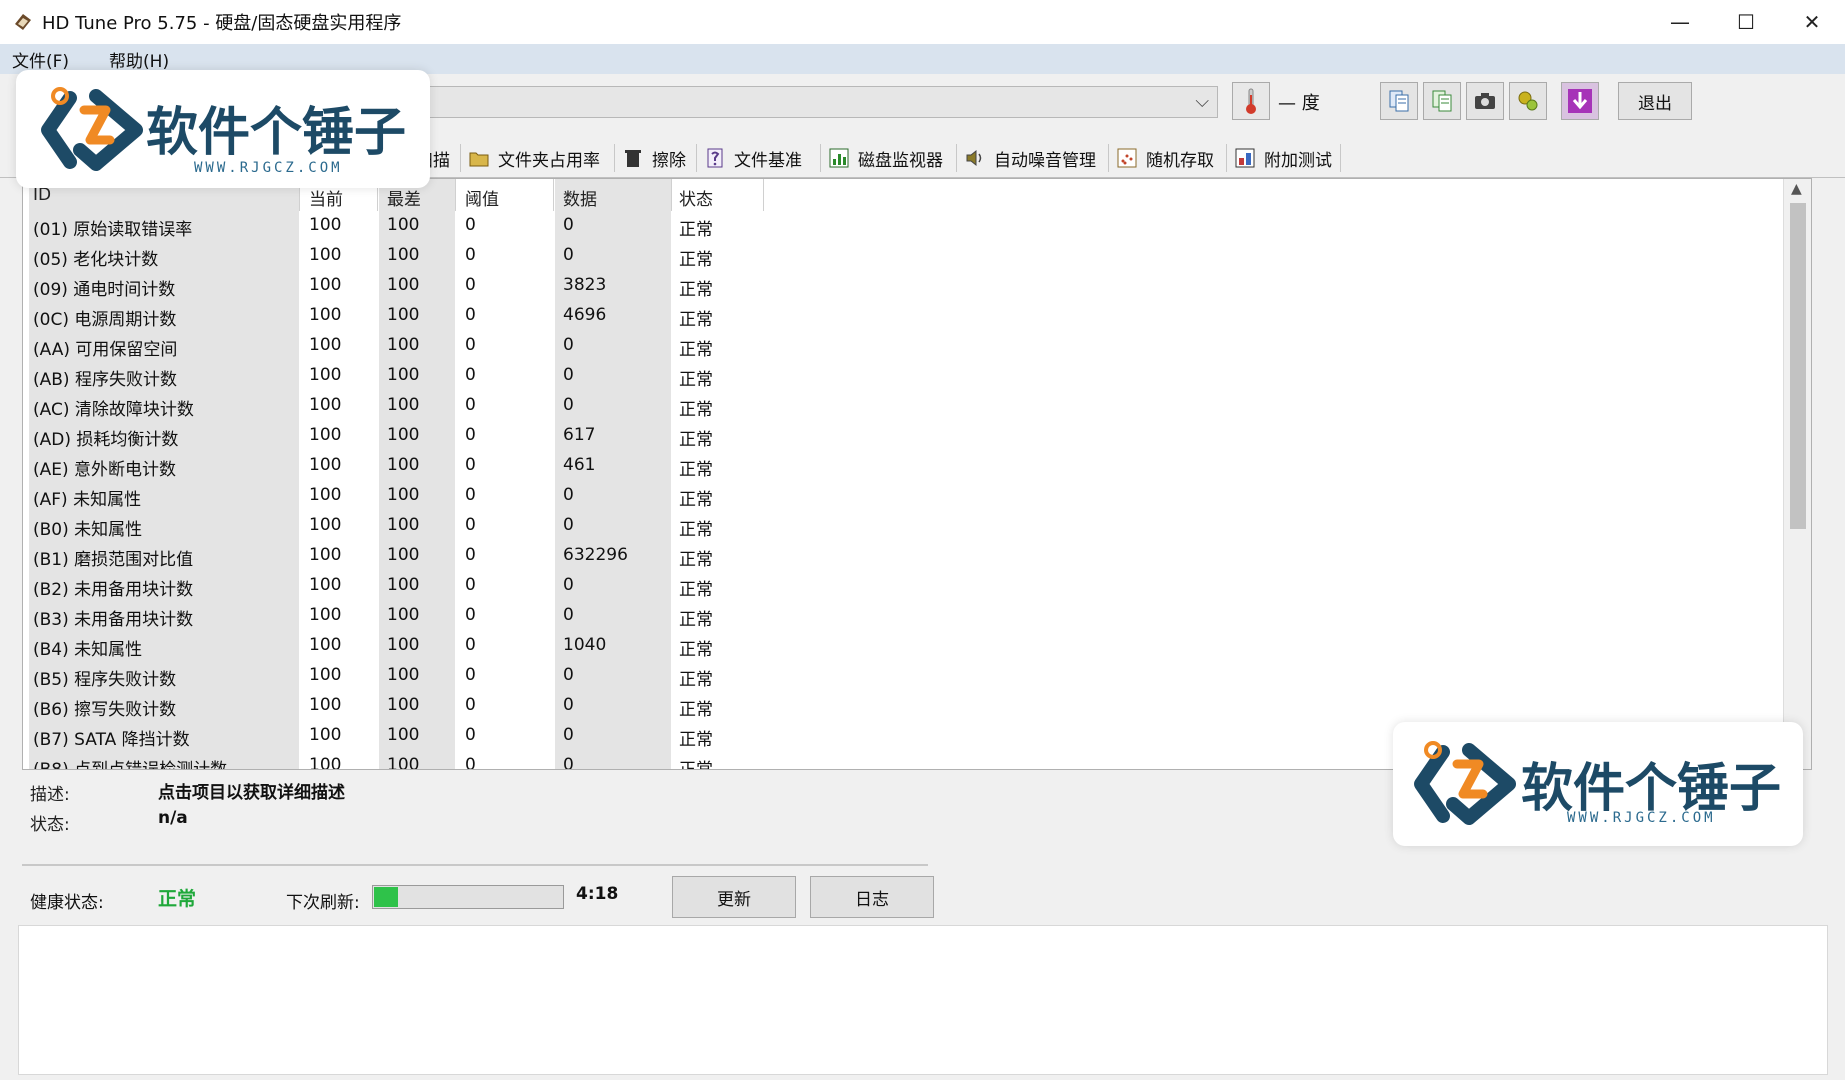 Image resolution: width=1845 pixels, height=1080 pixels. Describe the element at coordinates (1812, 22) in the screenshot. I see `close-button: ✕` at that location.